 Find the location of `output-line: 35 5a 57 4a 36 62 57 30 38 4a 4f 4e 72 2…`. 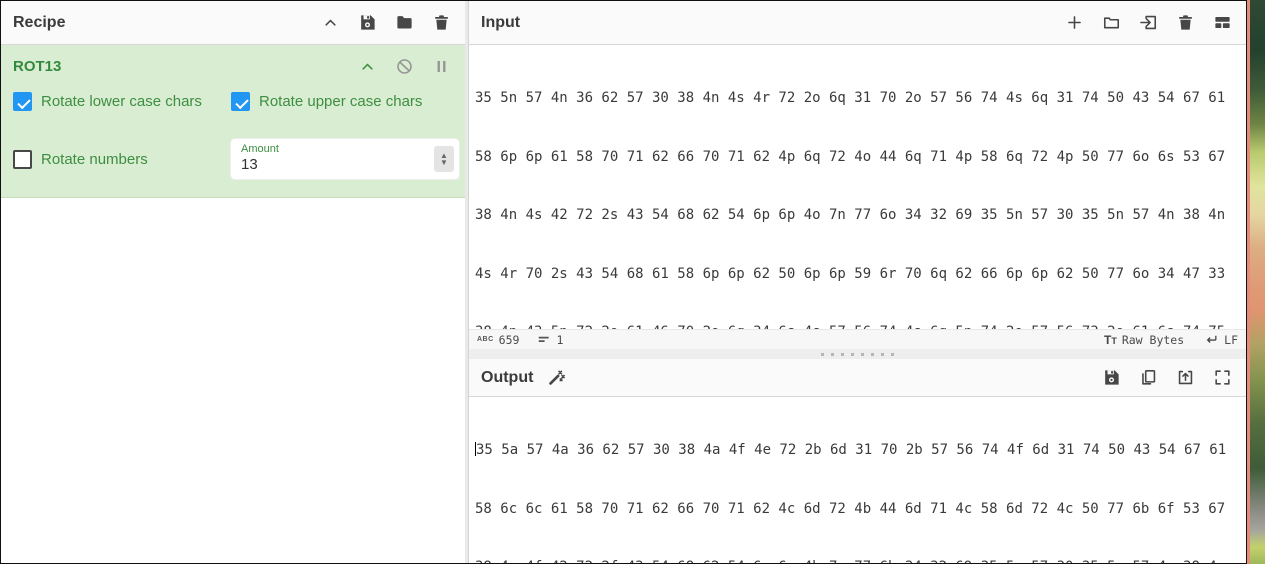

output-line: 35 5a 57 4a 36 62 57 30 38 4a 4f 4e 72 2… is located at coordinates (851, 450).